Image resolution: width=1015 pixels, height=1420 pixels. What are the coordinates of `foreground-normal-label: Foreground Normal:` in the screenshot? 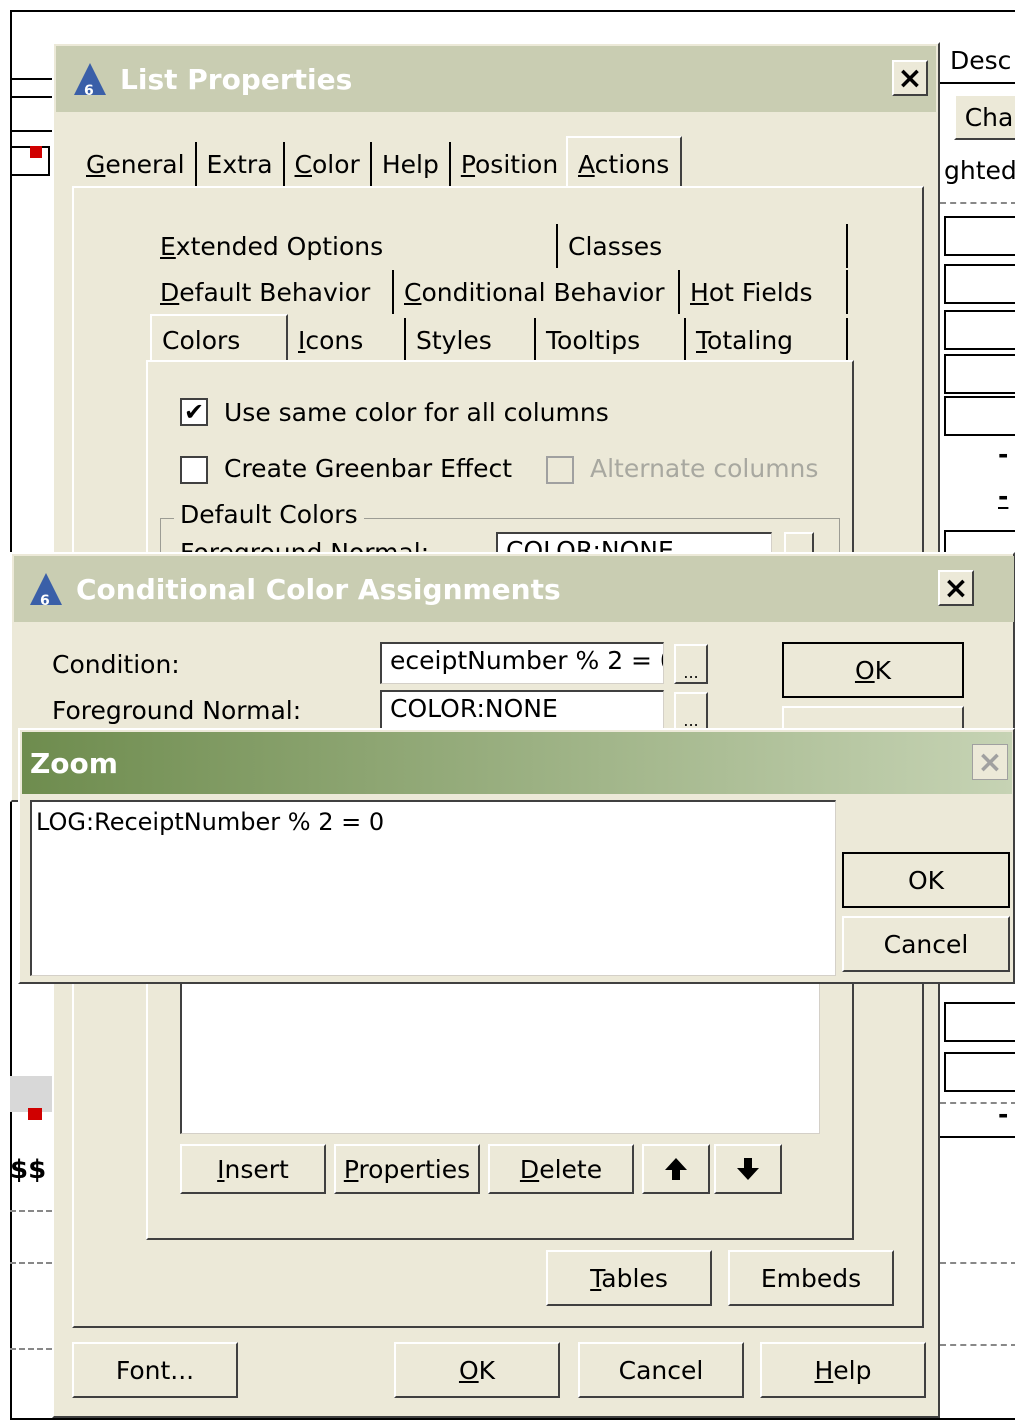 It's located at (177, 710).